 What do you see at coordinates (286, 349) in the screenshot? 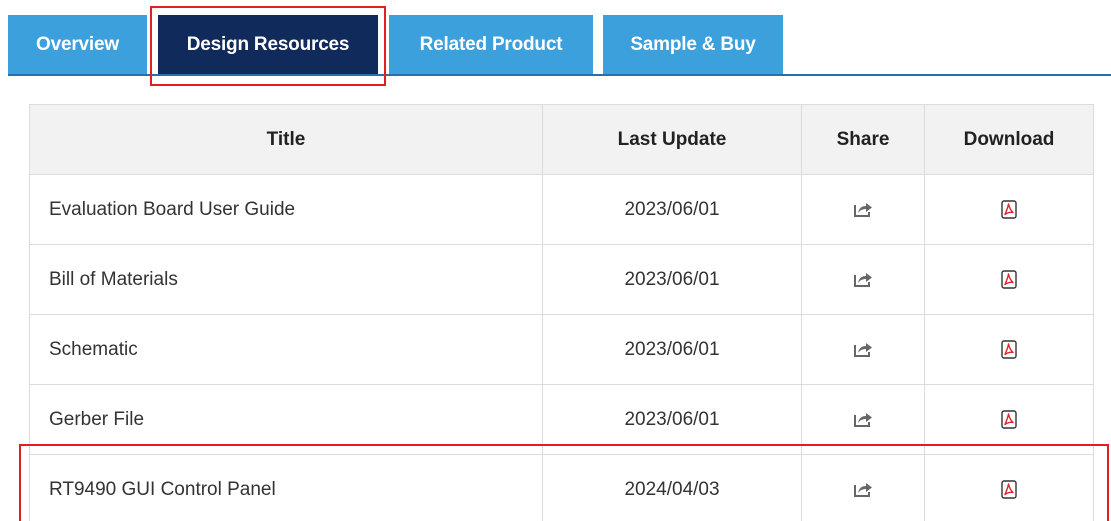
I see `row-title: Schematic` at bounding box center [286, 349].